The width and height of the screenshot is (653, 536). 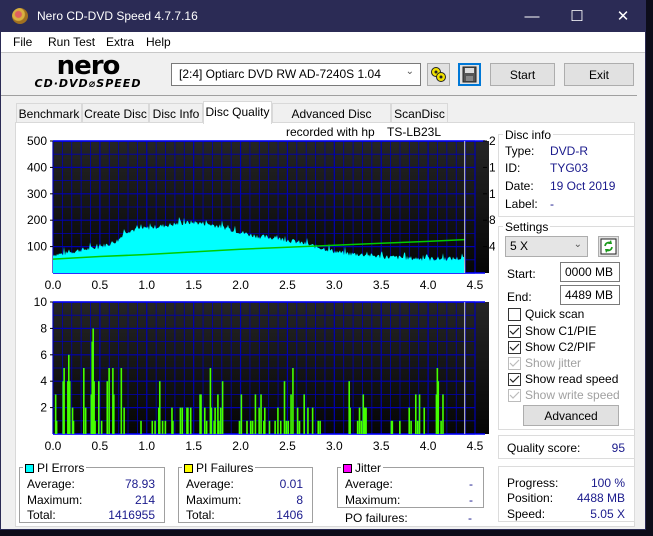 I want to click on end-input-value: 4489 MB, so click(x=589, y=295).